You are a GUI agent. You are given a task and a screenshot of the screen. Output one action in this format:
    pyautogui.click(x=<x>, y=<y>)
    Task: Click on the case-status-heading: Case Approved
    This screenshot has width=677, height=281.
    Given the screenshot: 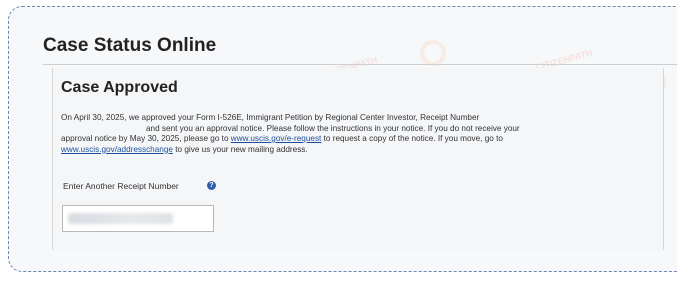 What is the action you would take?
    pyautogui.click(x=119, y=87)
    